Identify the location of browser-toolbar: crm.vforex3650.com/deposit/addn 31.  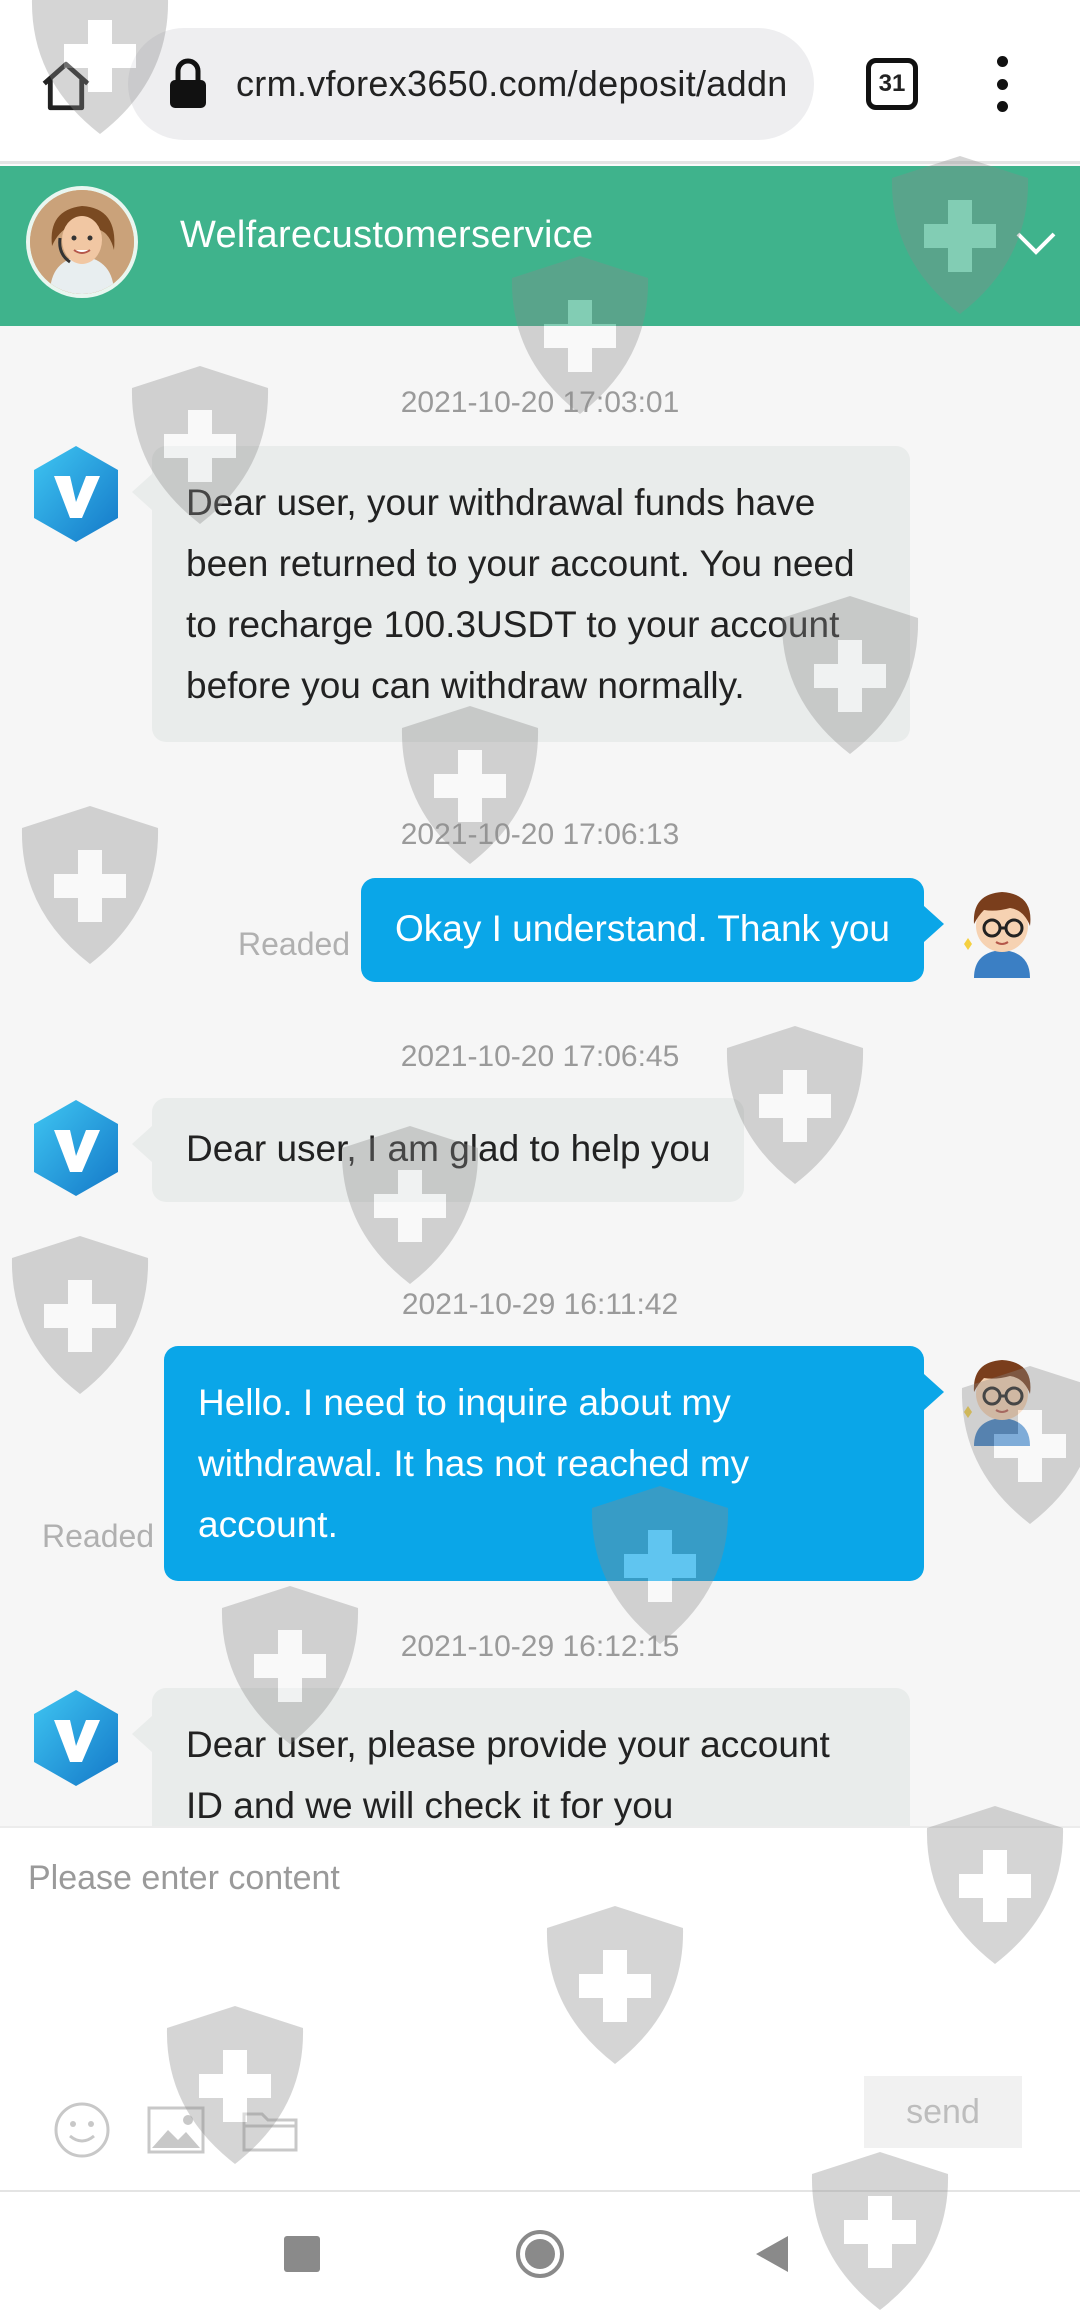
(540, 82).